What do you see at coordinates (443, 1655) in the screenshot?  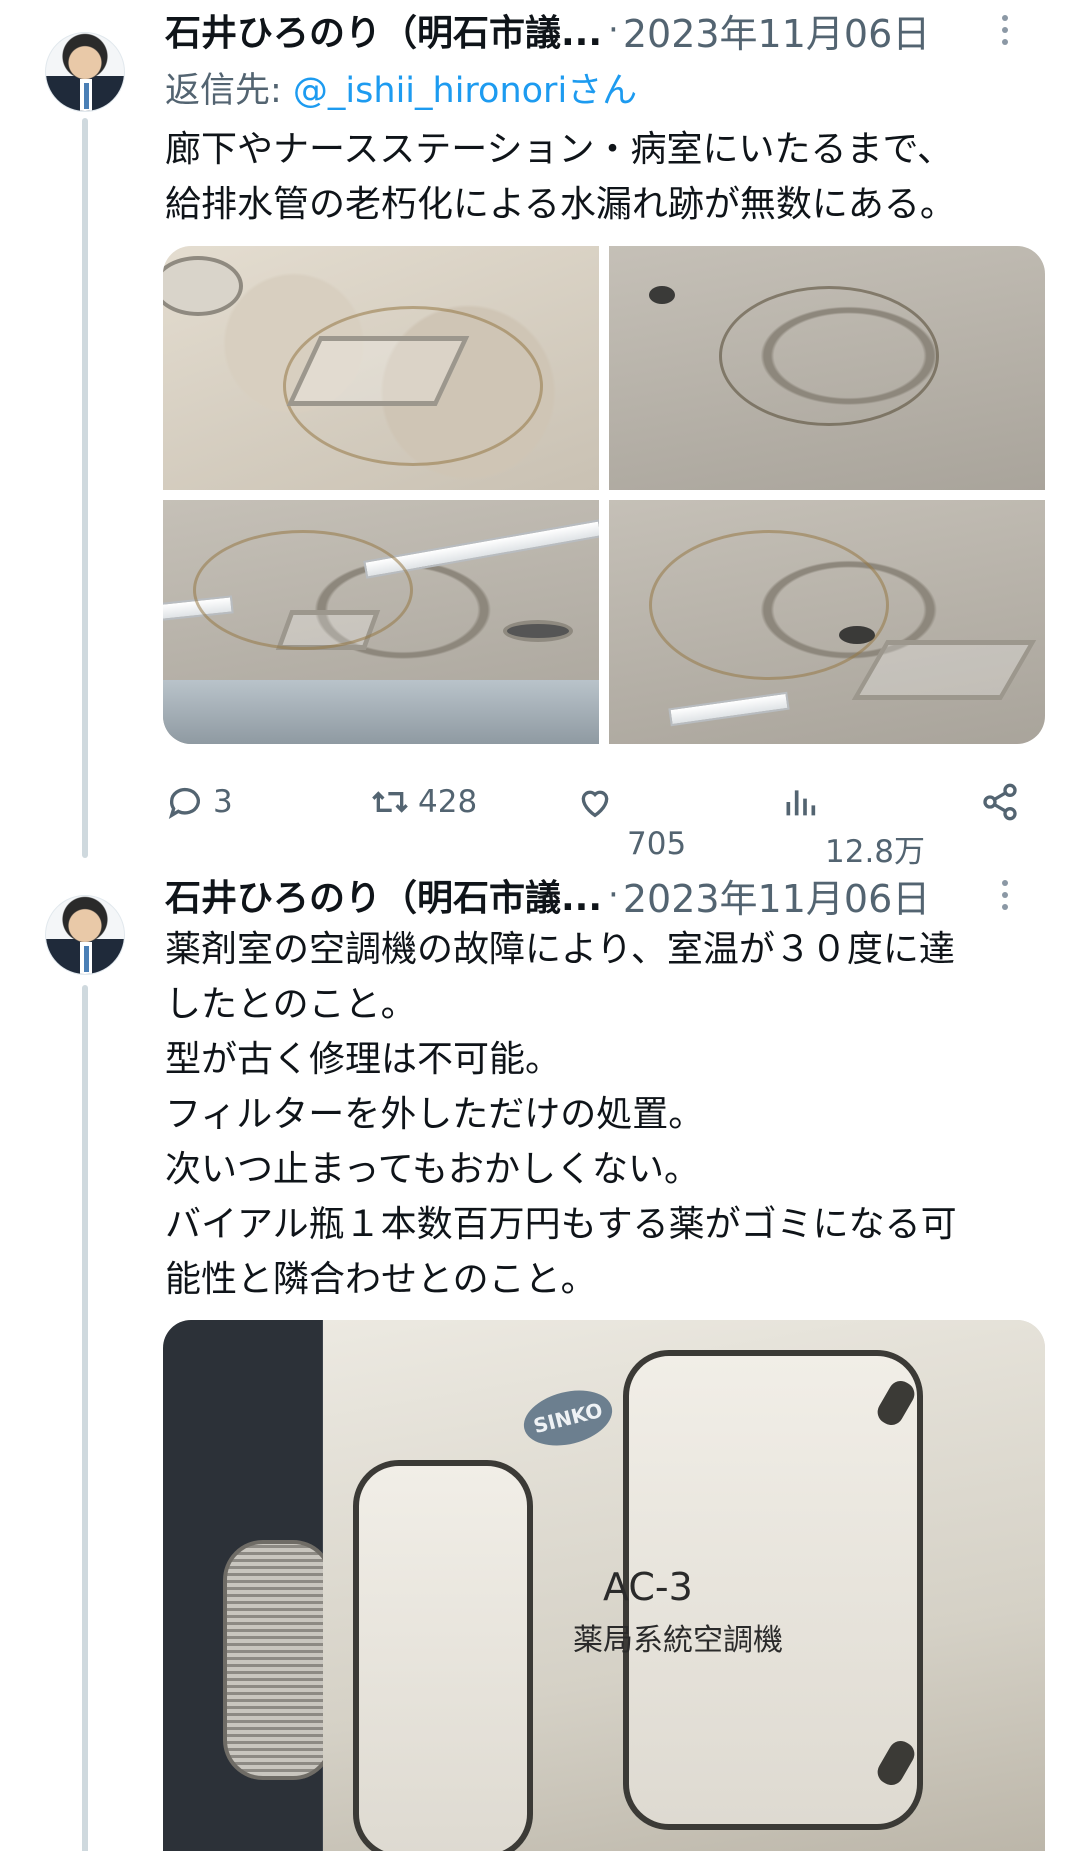 I see `ac-door-left` at bounding box center [443, 1655].